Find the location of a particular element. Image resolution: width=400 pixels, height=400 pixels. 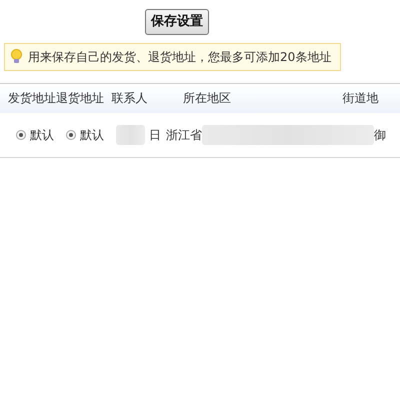

table-cell-text: 浙江省 is located at coordinates (184, 135).